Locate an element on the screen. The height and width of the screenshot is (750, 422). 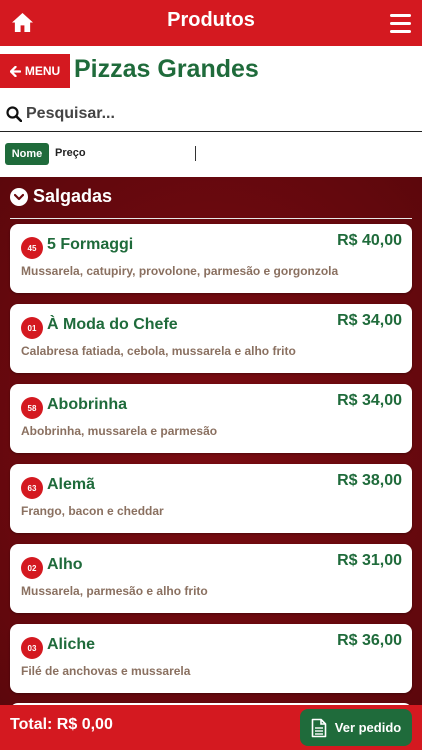
back-to-menu-button: MENU is located at coordinates (35, 71).